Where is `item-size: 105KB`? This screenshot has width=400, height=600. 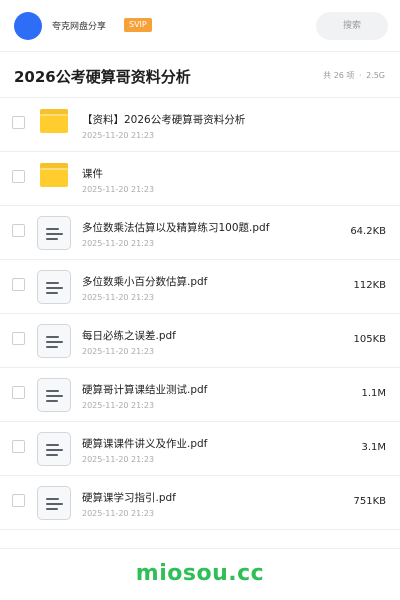
item-size: 105KB is located at coordinates (369, 339).